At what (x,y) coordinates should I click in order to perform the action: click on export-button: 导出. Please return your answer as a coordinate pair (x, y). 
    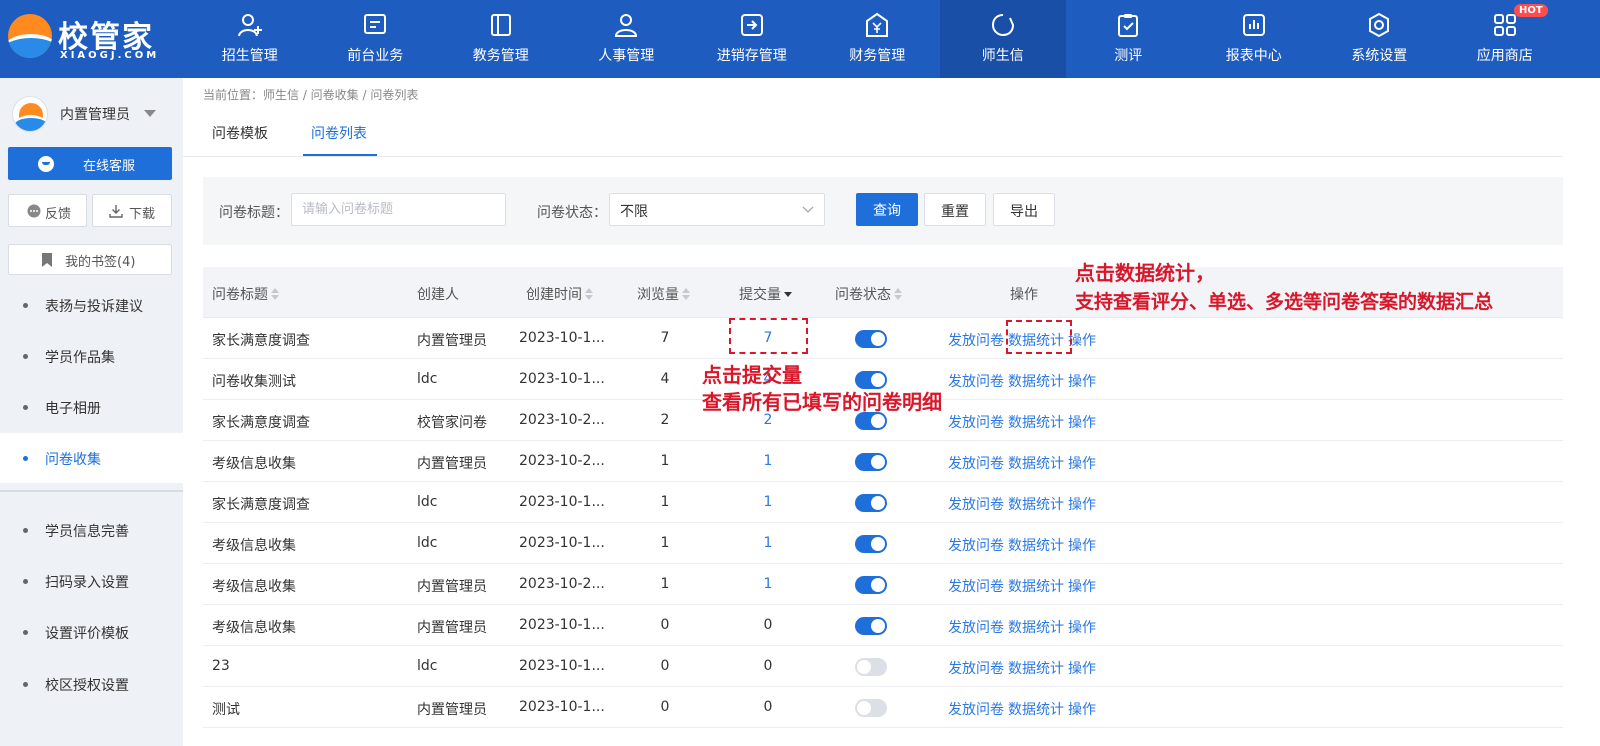
    Looking at the image, I should click on (1024, 209).